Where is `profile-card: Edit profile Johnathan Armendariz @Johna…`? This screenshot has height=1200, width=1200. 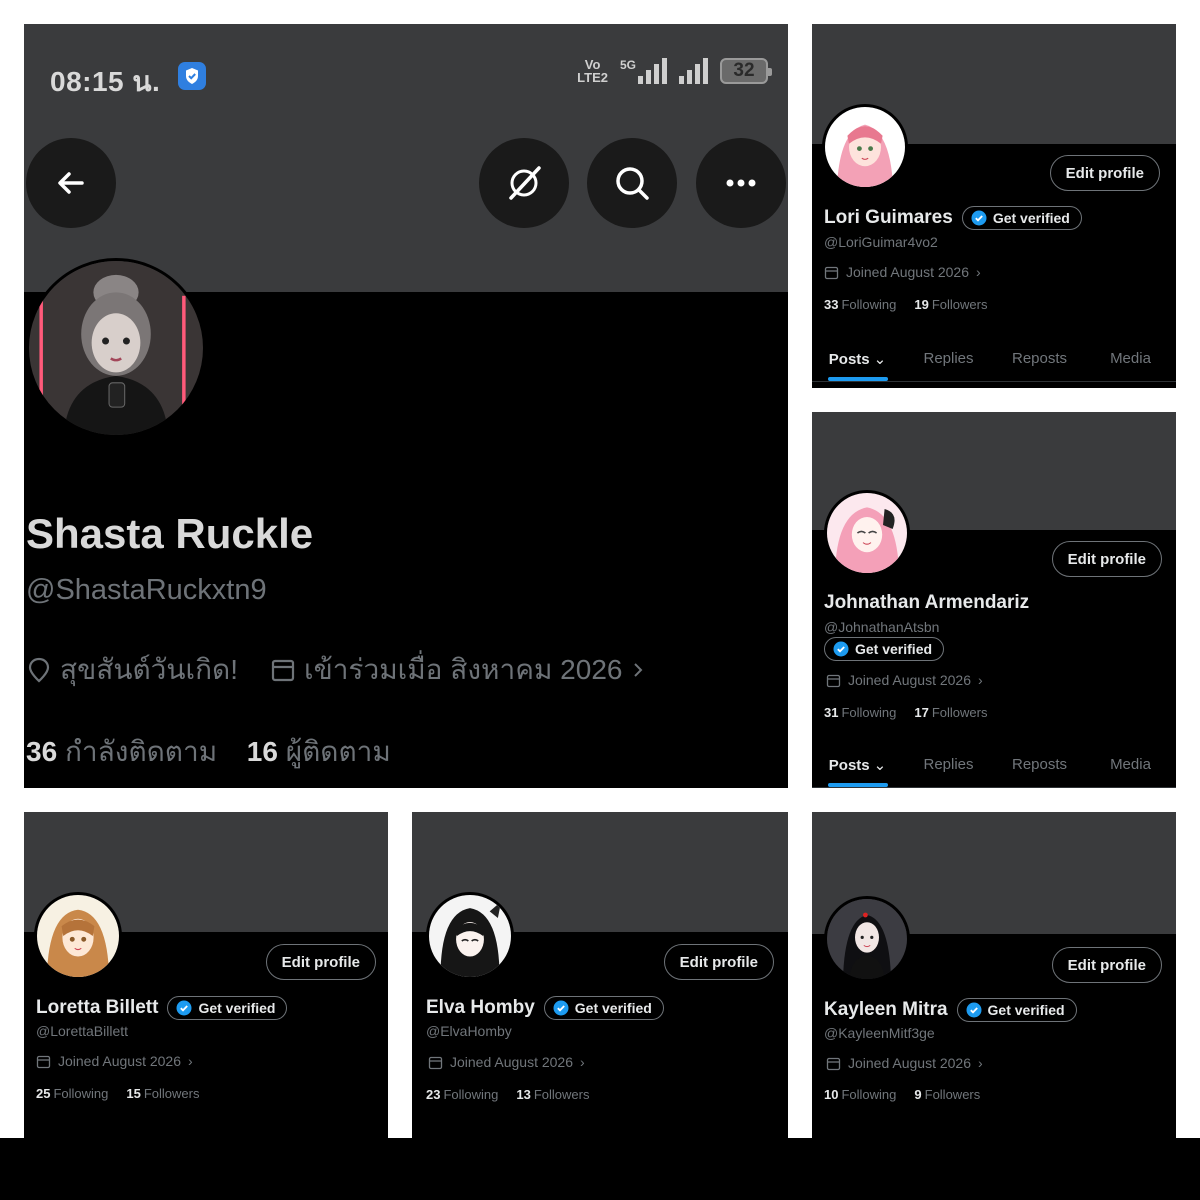
profile-card: Edit profile Johnathan Armendariz @Johna… is located at coordinates (994, 600).